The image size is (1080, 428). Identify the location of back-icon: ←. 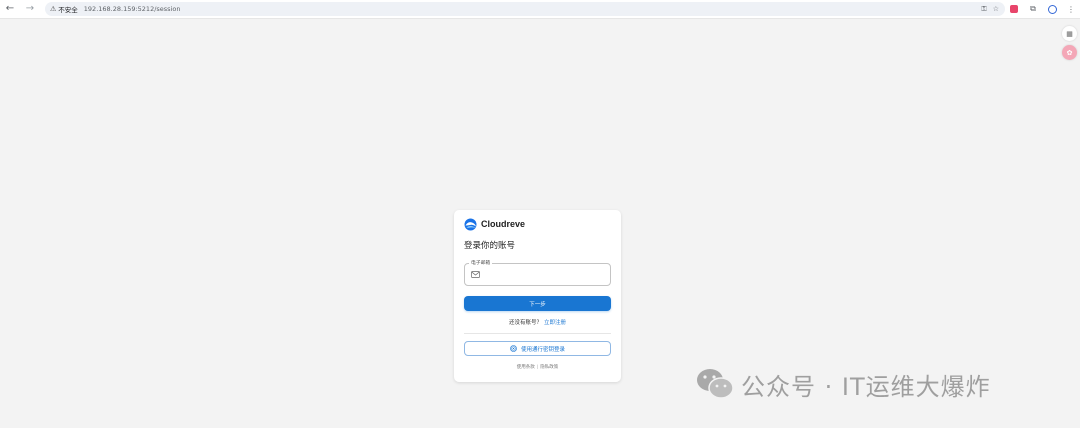
(10, 9).